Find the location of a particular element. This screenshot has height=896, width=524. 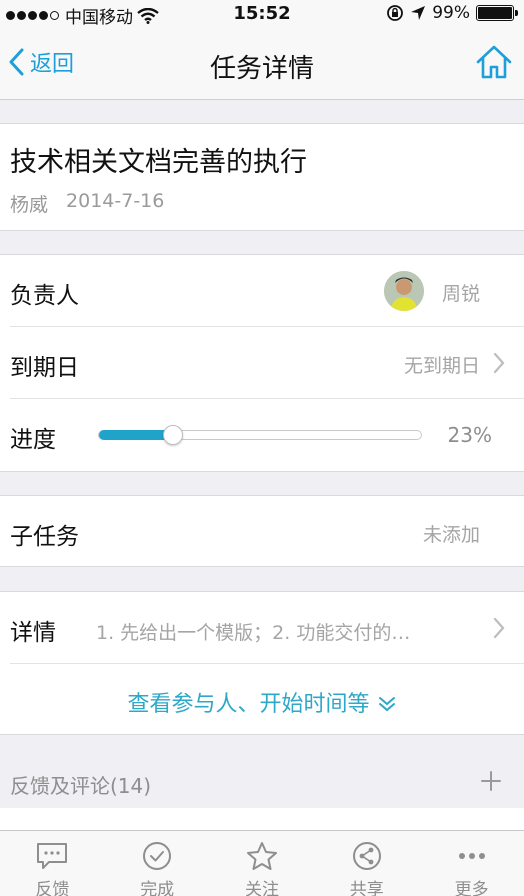

tab-label: 更多 is located at coordinates (471, 888).